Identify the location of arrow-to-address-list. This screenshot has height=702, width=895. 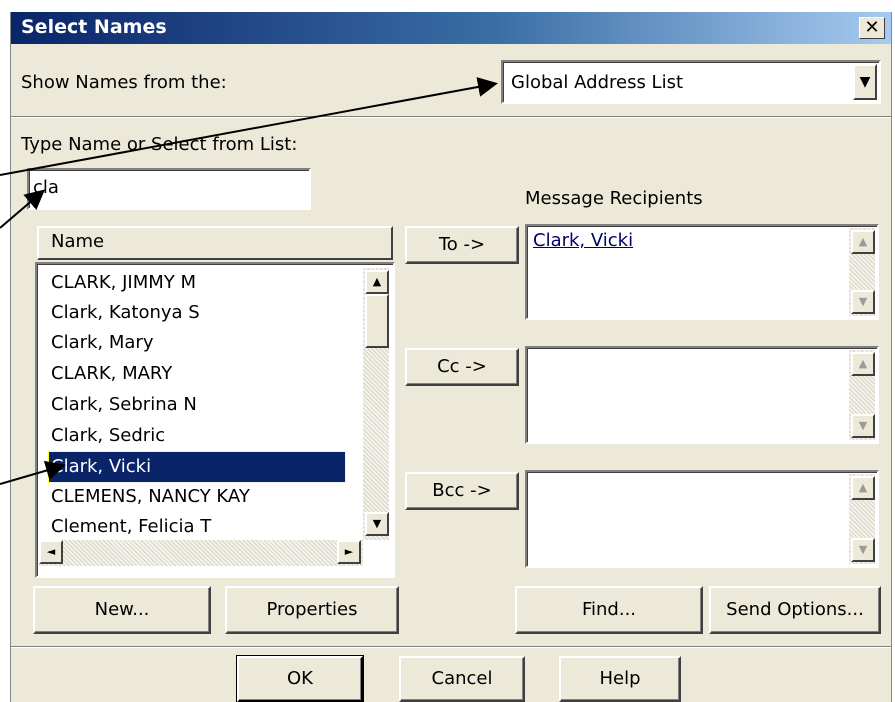
(249, 126).